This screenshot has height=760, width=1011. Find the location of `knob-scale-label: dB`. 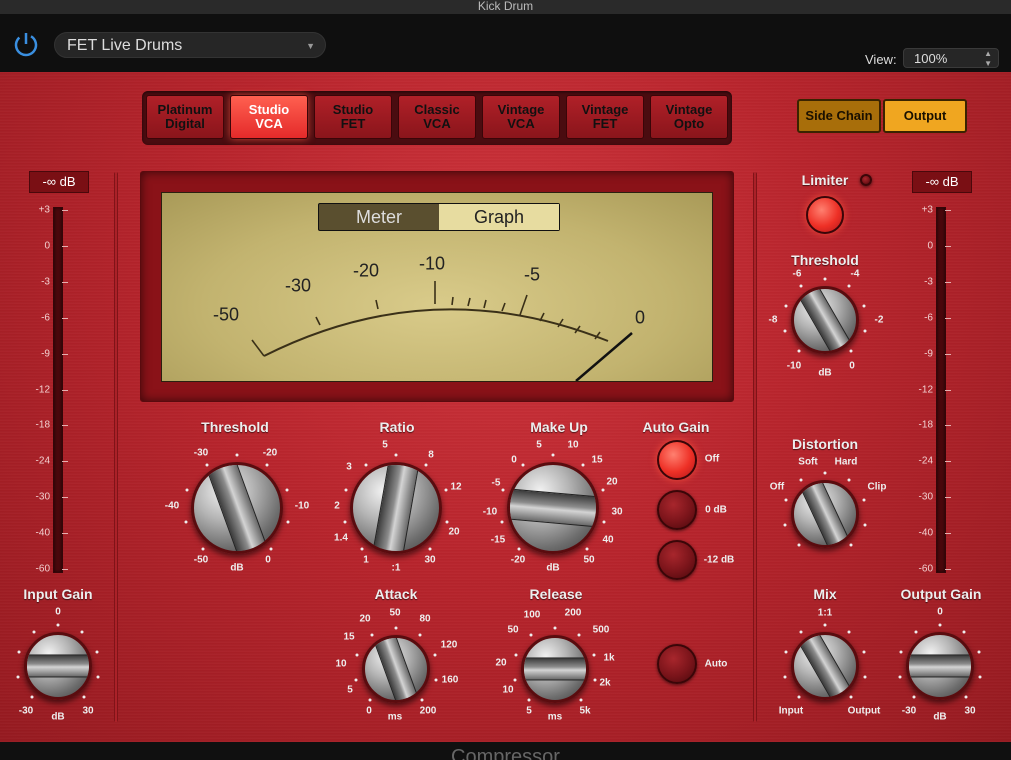

knob-scale-label: dB is located at coordinates (825, 373).